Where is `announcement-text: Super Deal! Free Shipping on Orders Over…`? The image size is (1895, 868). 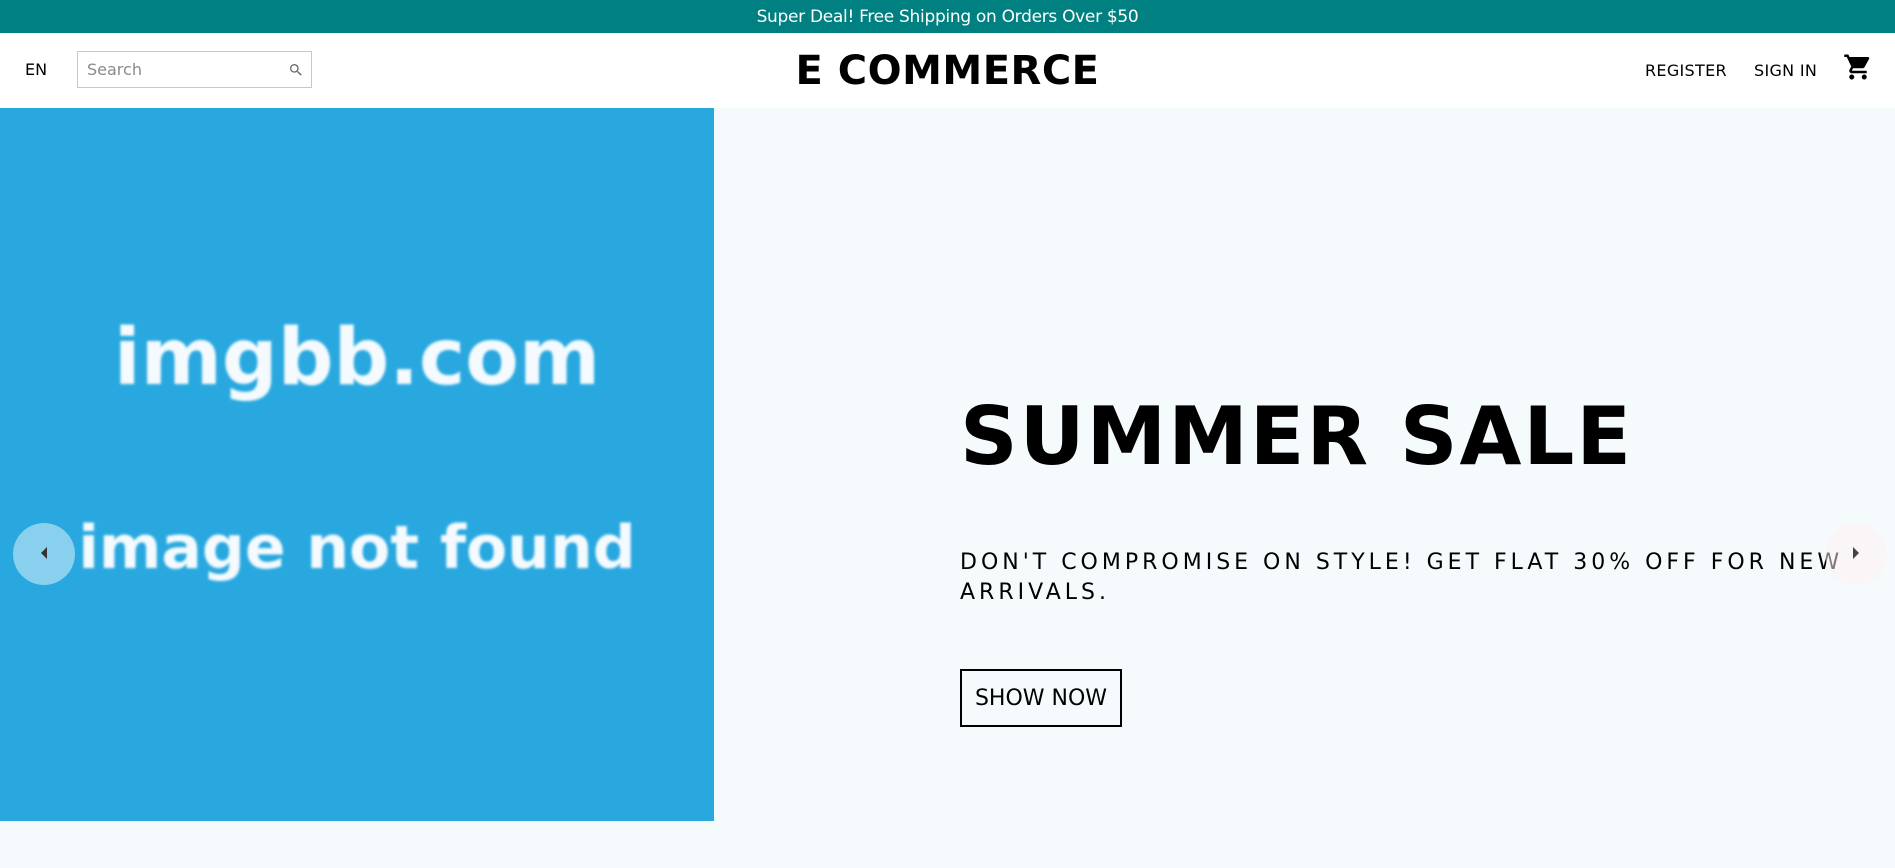 announcement-text: Super Deal! Free Shipping on Orders Over… is located at coordinates (947, 16).